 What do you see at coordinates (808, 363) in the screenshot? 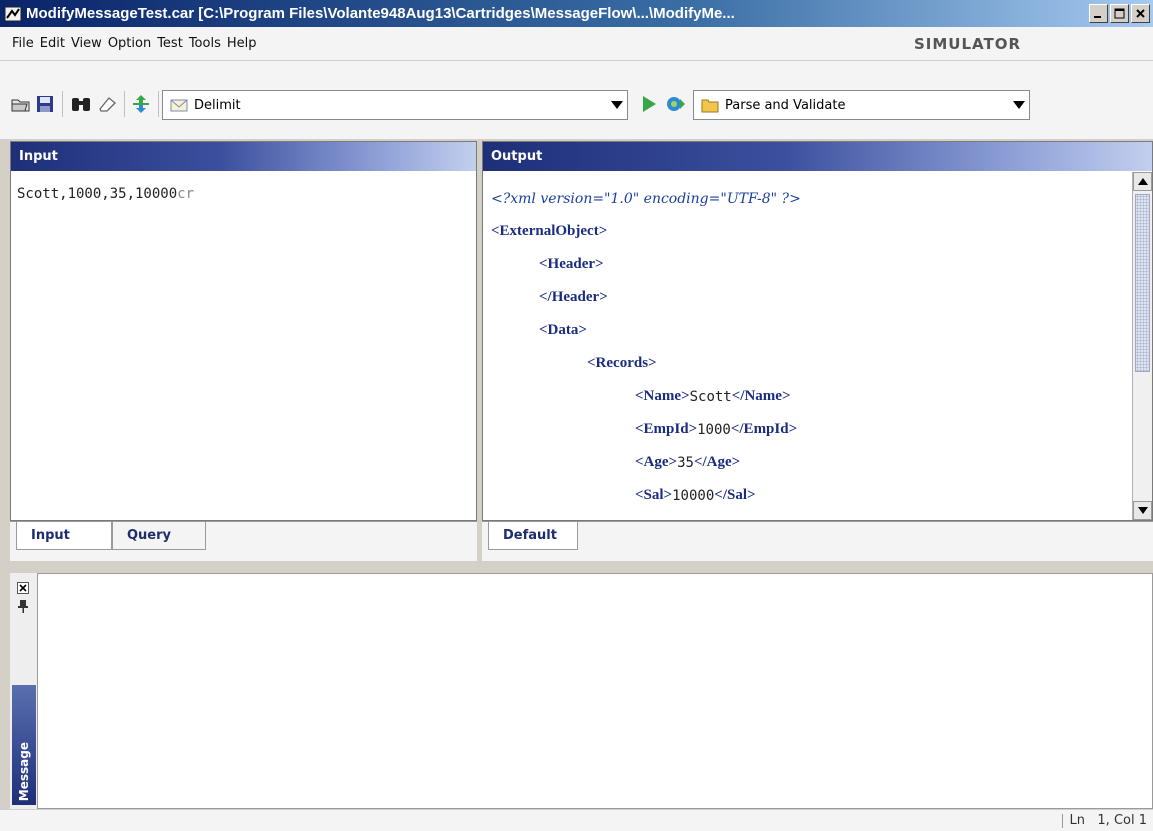
I see `xml-line: <Records>` at bounding box center [808, 363].